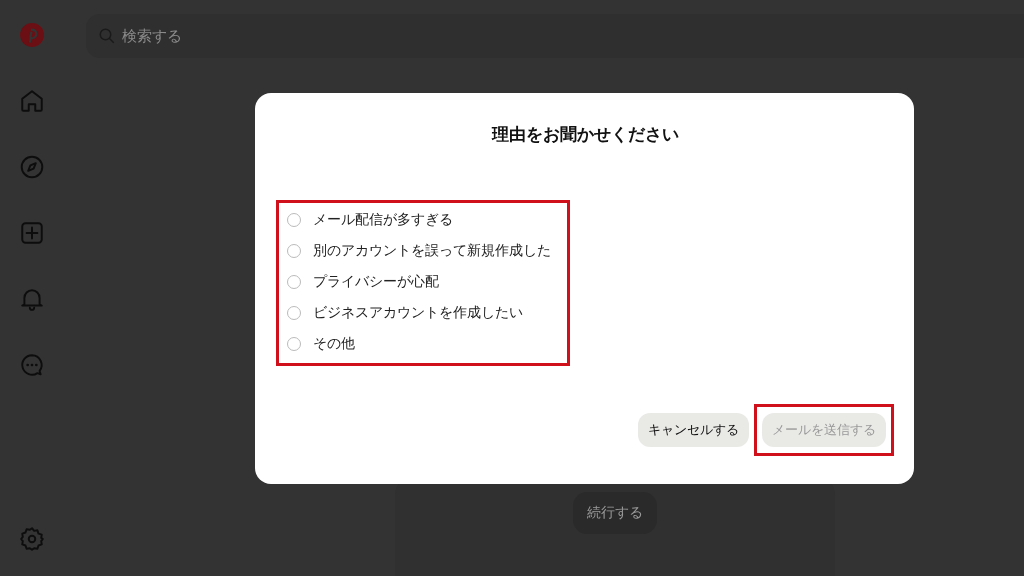  Describe the element at coordinates (32, 365) in the screenshot. I see `chat-bubble-icon` at that location.